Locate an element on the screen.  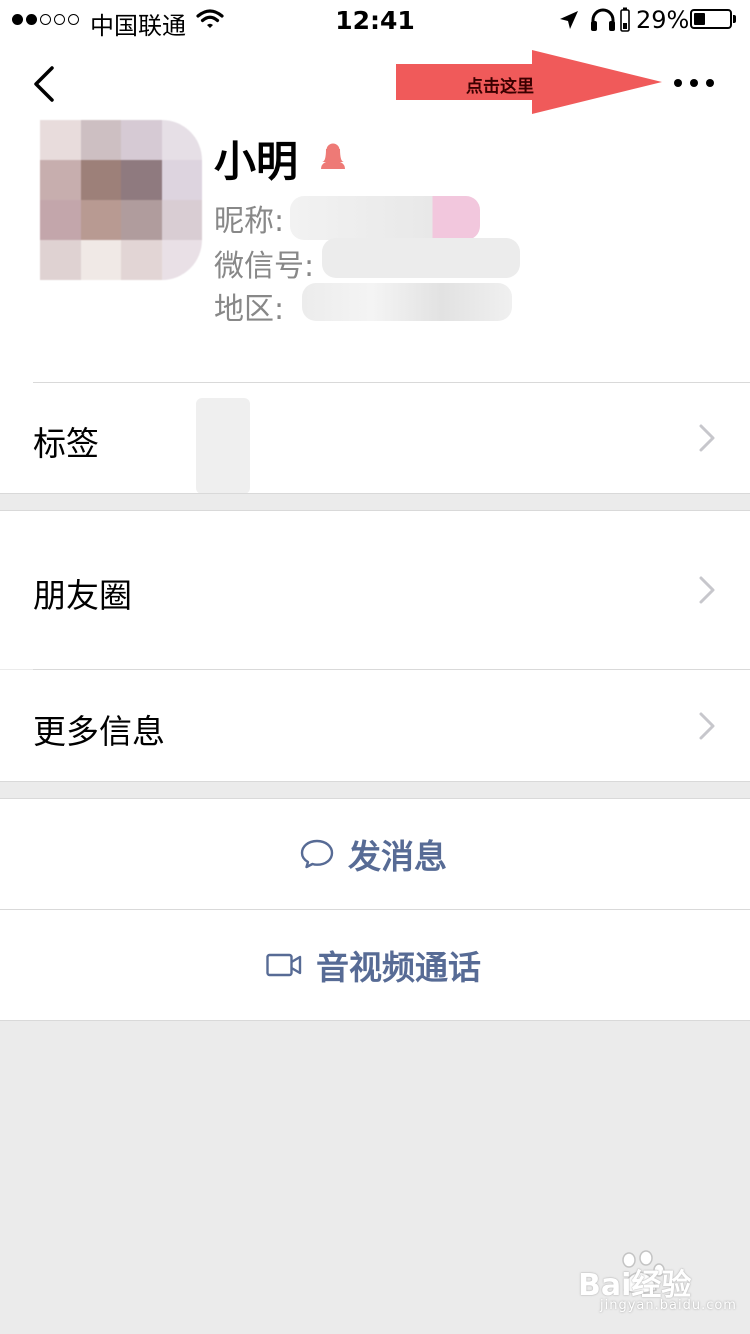
battery-percent: 29% is located at coordinates (663, 20).